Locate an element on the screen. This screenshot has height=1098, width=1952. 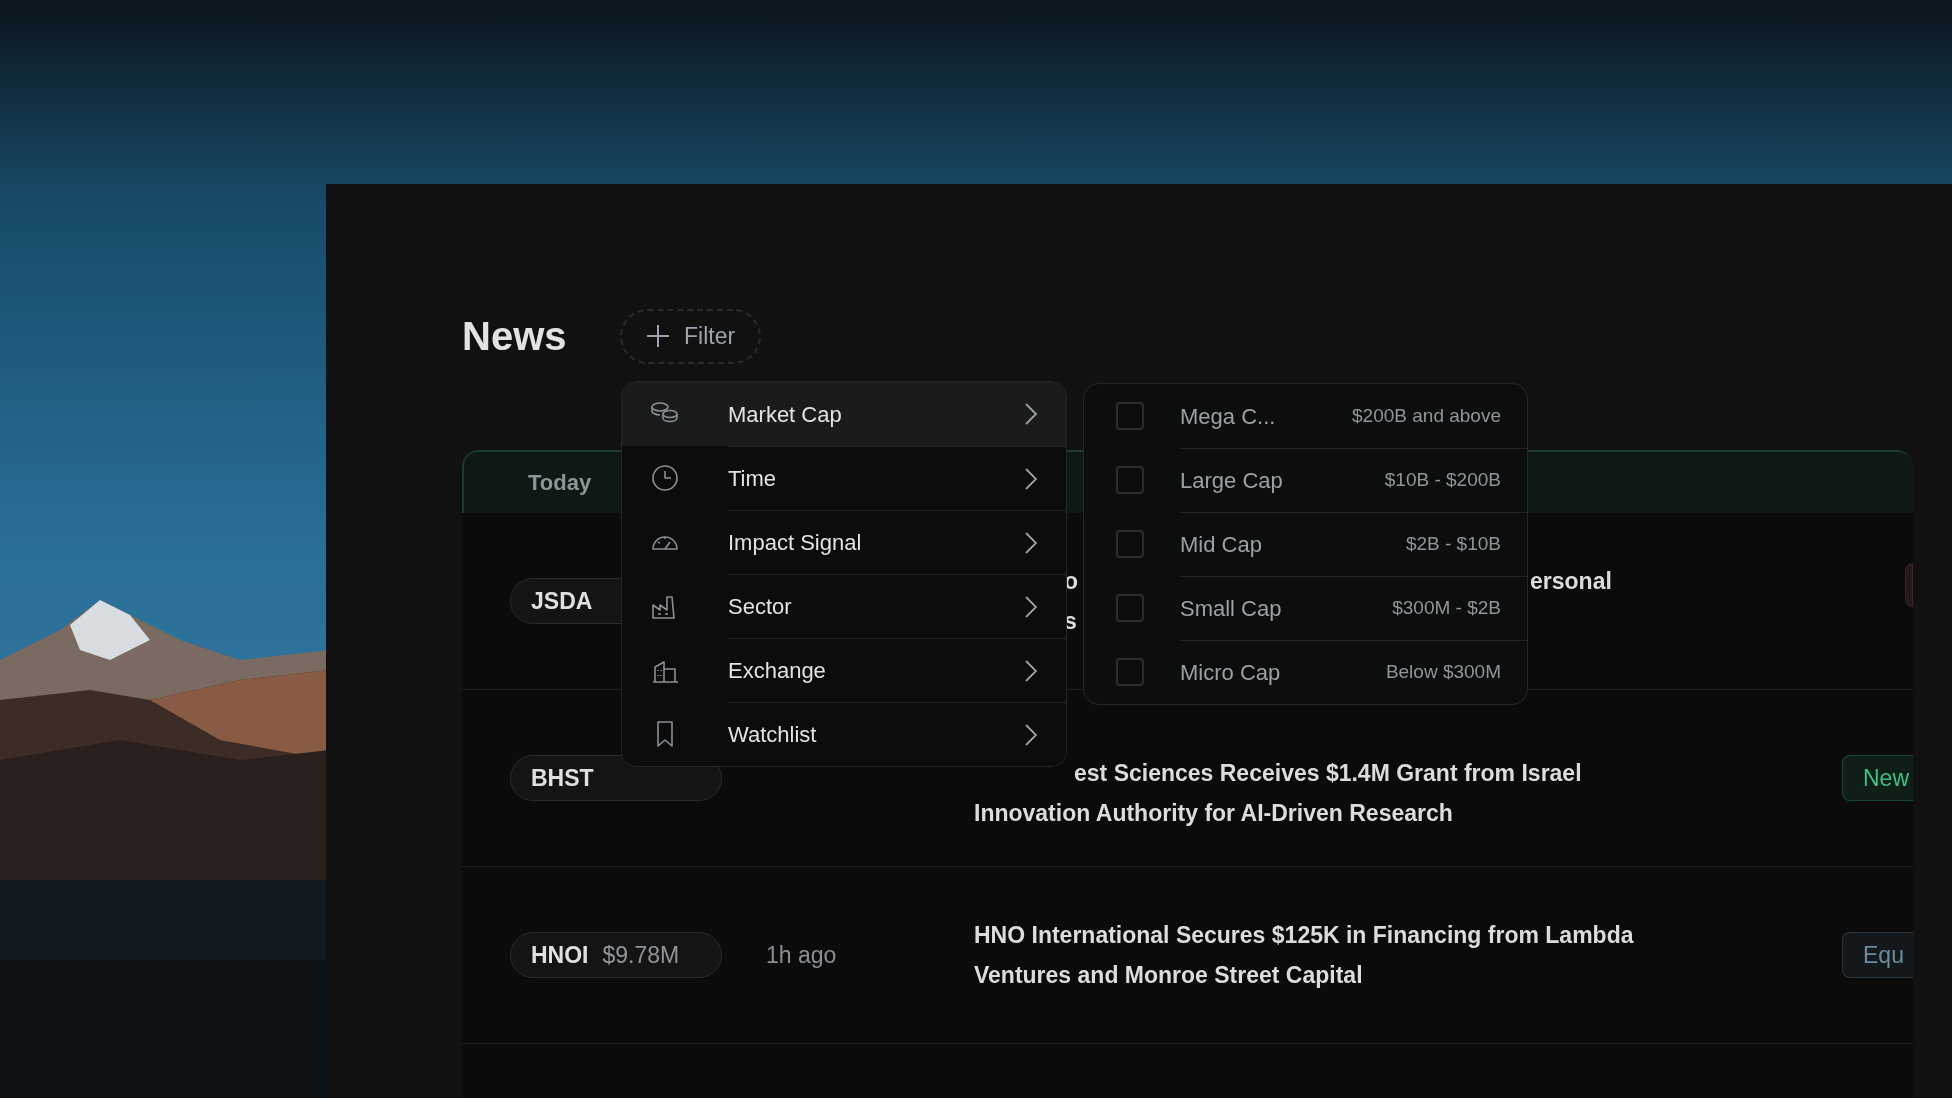
page-title: News is located at coordinates (515, 336).